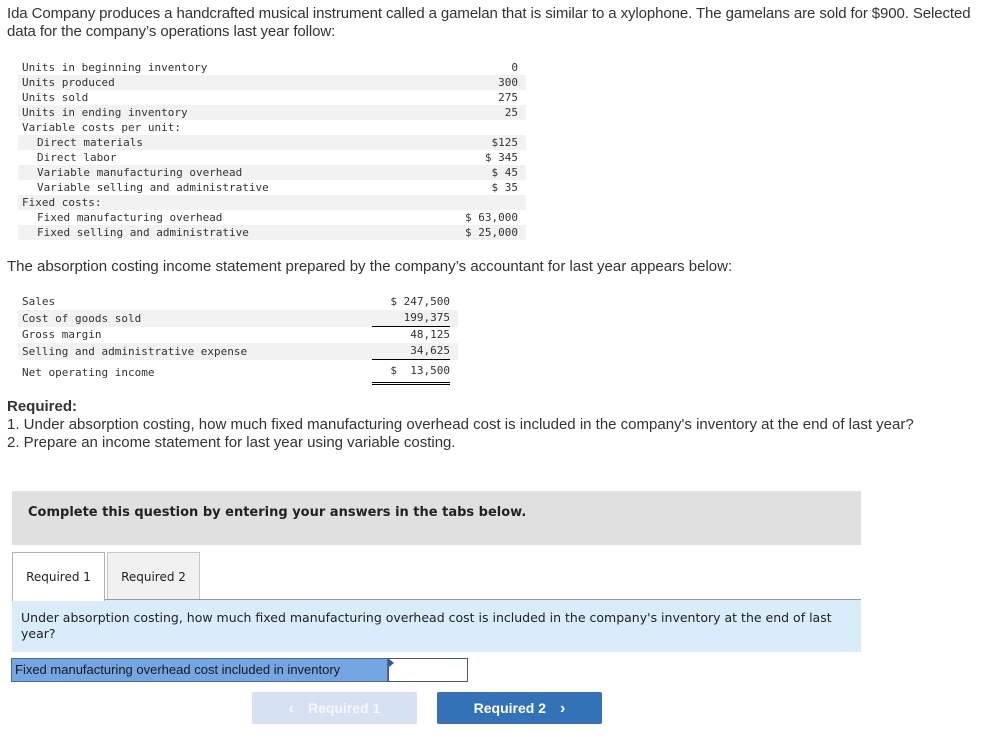 The width and height of the screenshot is (1003, 740). I want to click on row-label: Direct labor, so click(77, 157).